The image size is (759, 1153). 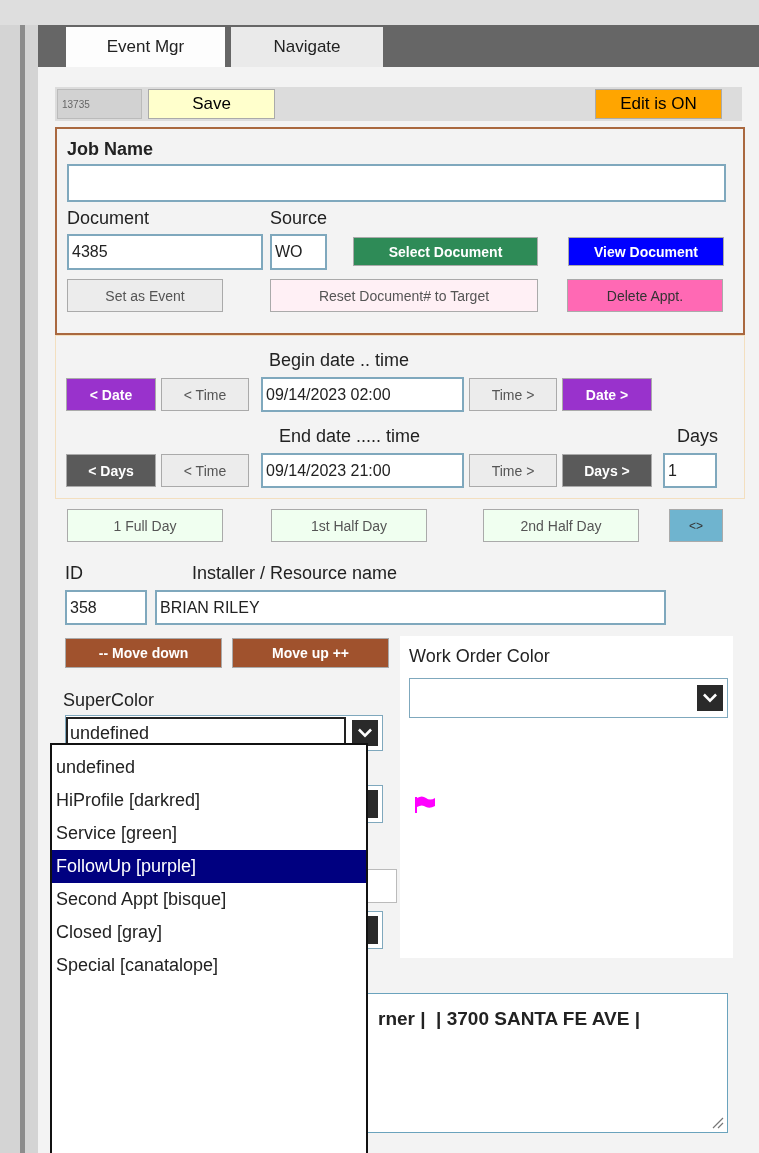 What do you see at coordinates (143, 653) in the screenshot?
I see `move-button: -- Move down` at bounding box center [143, 653].